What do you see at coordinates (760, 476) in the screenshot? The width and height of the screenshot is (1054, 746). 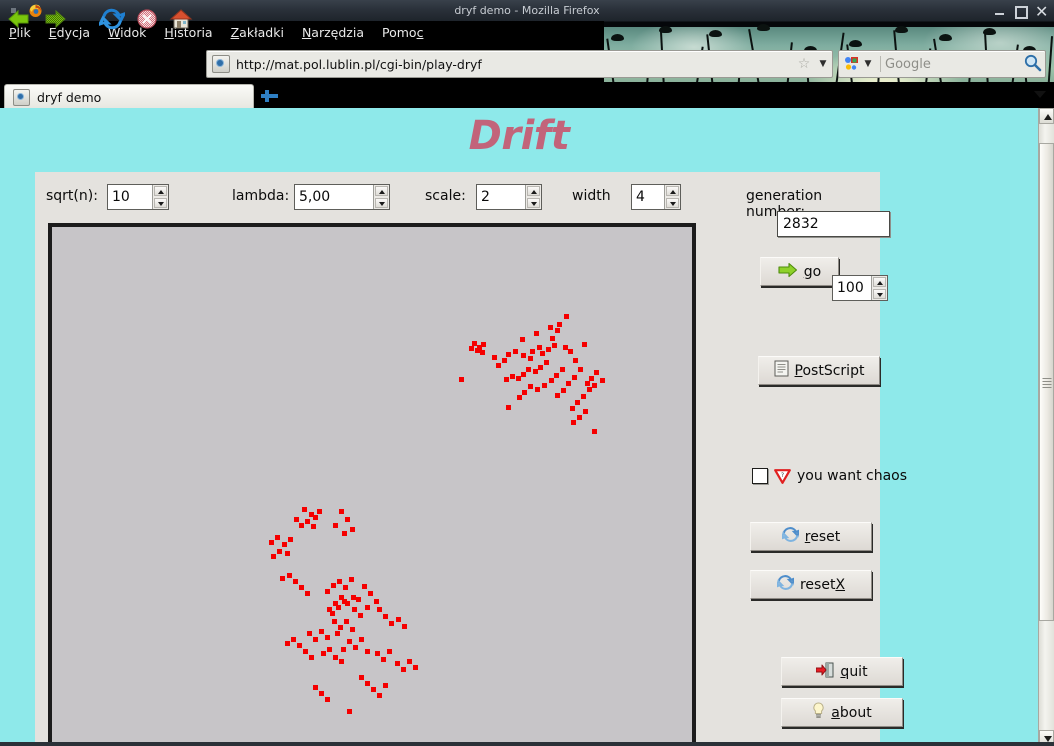 I see `chaos-checkbox` at bounding box center [760, 476].